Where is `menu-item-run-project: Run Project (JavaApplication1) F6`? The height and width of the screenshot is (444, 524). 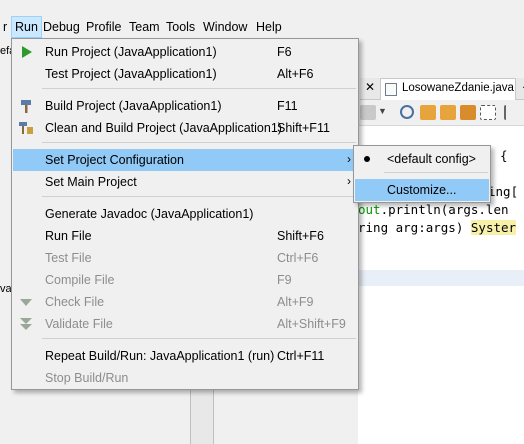 menu-item-run-project: Run Project (JavaApplication1) F6 is located at coordinates (185, 52).